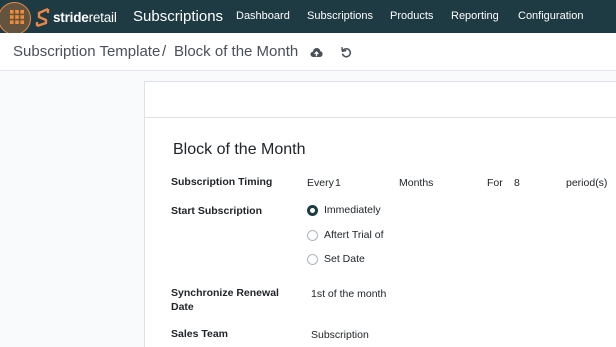 This screenshot has width=616, height=347. I want to click on breadcrumb-current: Block of the Month, so click(236, 51).